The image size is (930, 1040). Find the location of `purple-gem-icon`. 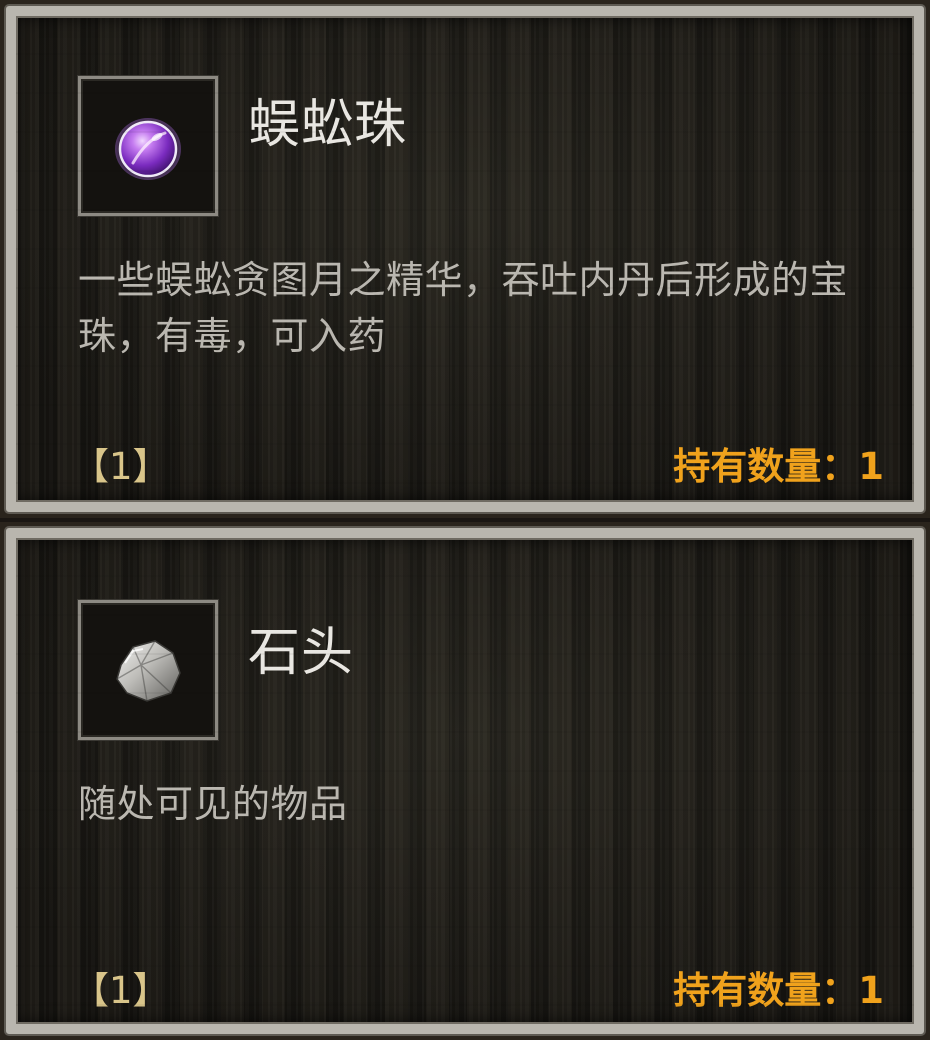

purple-gem-icon is located at coordinates (148, 149).